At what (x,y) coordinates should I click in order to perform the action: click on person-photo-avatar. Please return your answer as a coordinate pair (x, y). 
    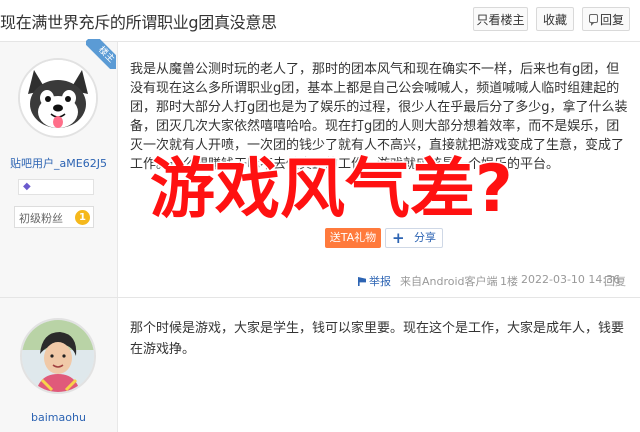
    Looking at the image, I should click on (58, 356).